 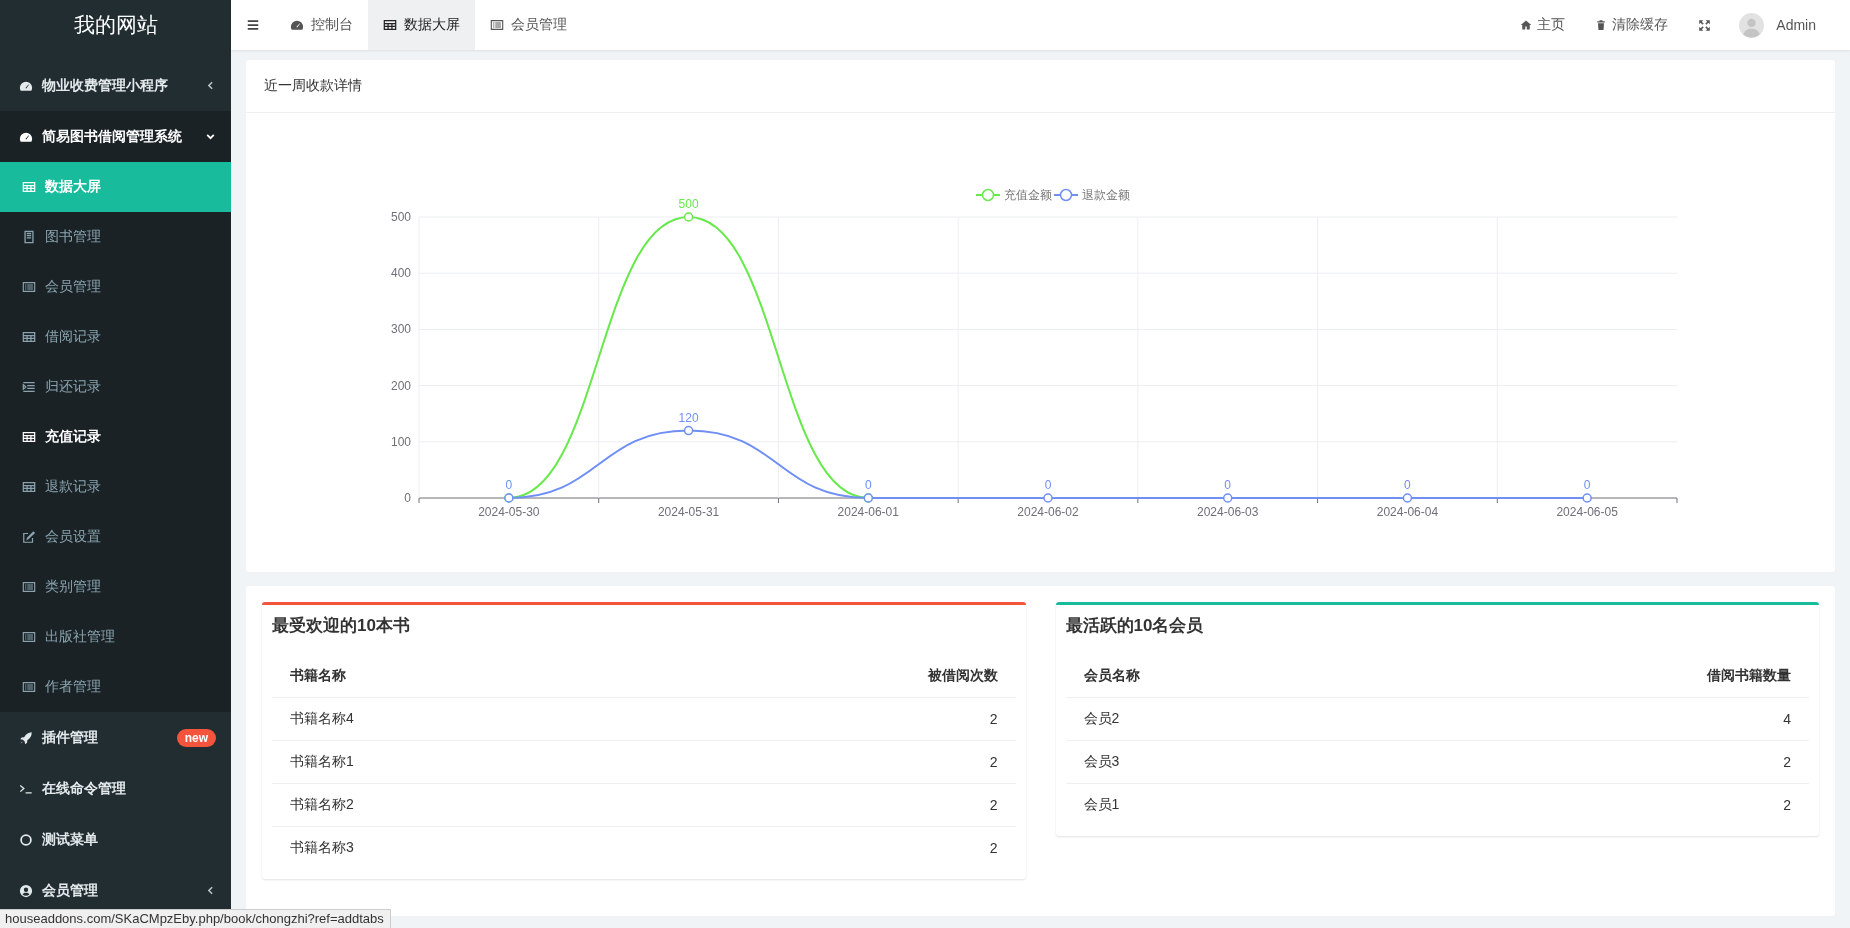 What do you see at coordinates (1106, 195) in the screenshot?
I see `legend-label: 退款金额` at bounding box center [1106, 195].